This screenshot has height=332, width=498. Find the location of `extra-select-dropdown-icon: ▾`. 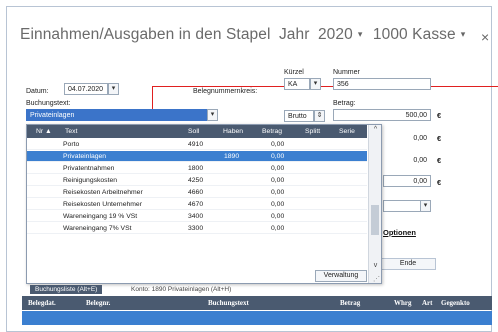

extra-select-dropdown-icon: ▾ is located at coordinates (425, 206).